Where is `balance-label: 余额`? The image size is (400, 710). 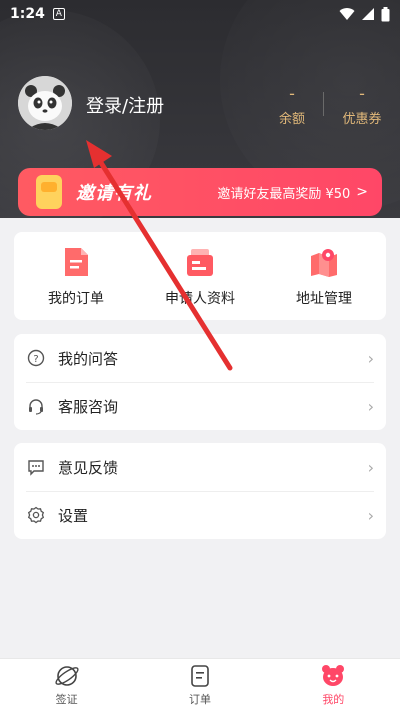
balance-label: 余额 is located at coordinates (291, 119).